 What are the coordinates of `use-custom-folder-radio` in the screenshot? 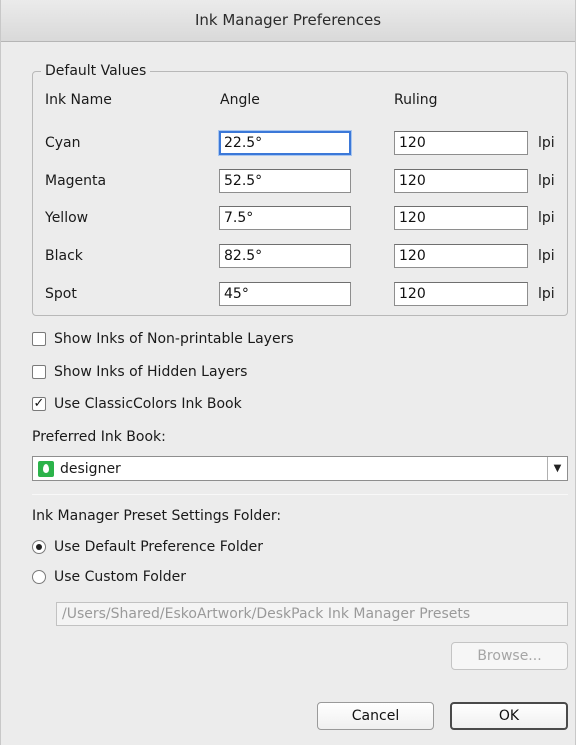 It's located at (39, 577).